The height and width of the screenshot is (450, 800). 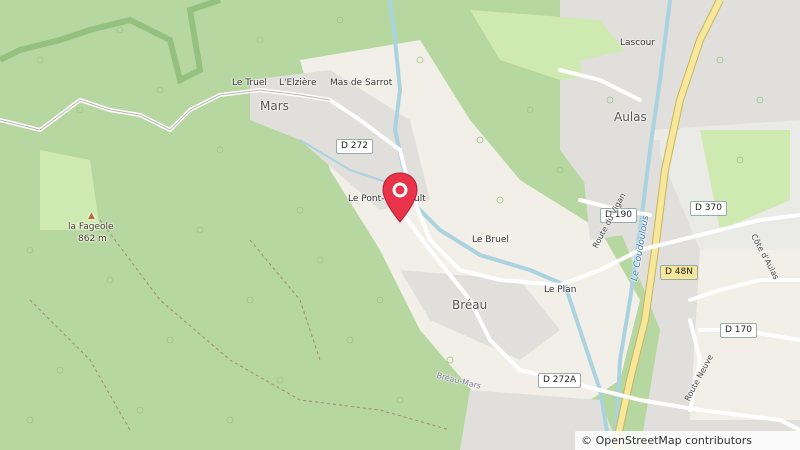 What do you see at coordinates (298, 83) in the screenshot?
I see `place-label-lelziere: L'Elzière` at bounding box center [298, 83].